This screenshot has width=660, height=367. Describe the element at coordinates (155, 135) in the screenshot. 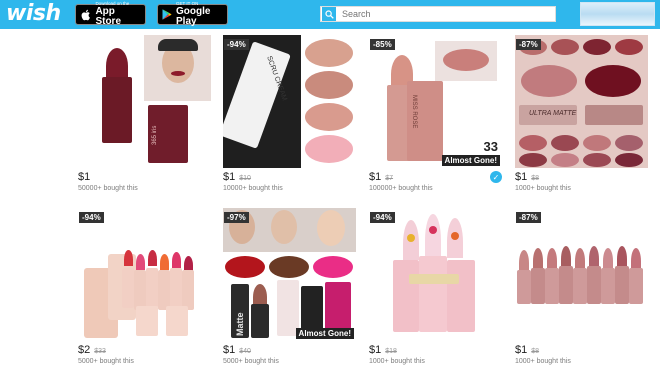

I see `tube-label: 365 iris` at that location.